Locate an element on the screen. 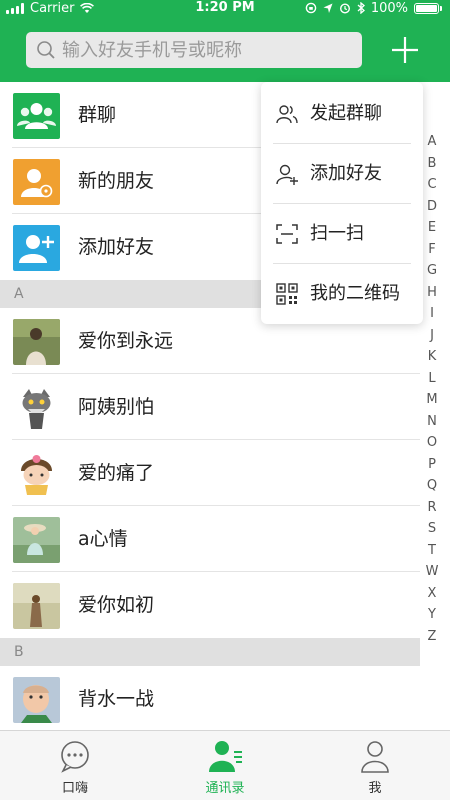  battery-icon is located at coordinates (426, 8).